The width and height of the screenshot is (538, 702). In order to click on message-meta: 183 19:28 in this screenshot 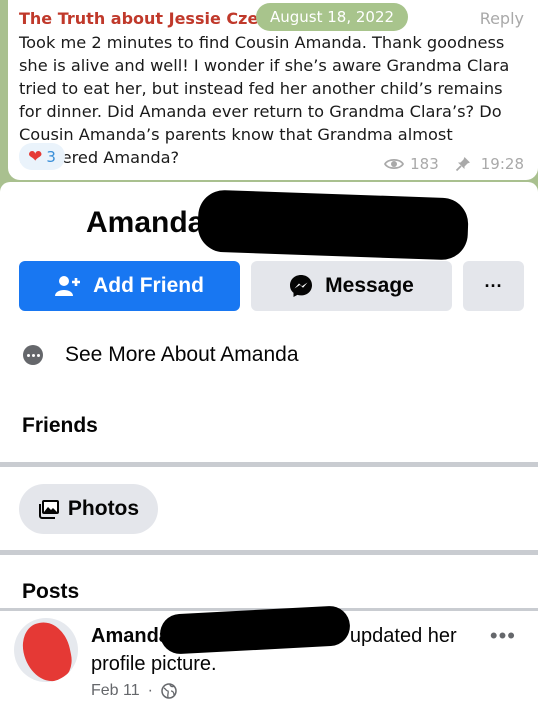, I will do `click(454, 164)`.